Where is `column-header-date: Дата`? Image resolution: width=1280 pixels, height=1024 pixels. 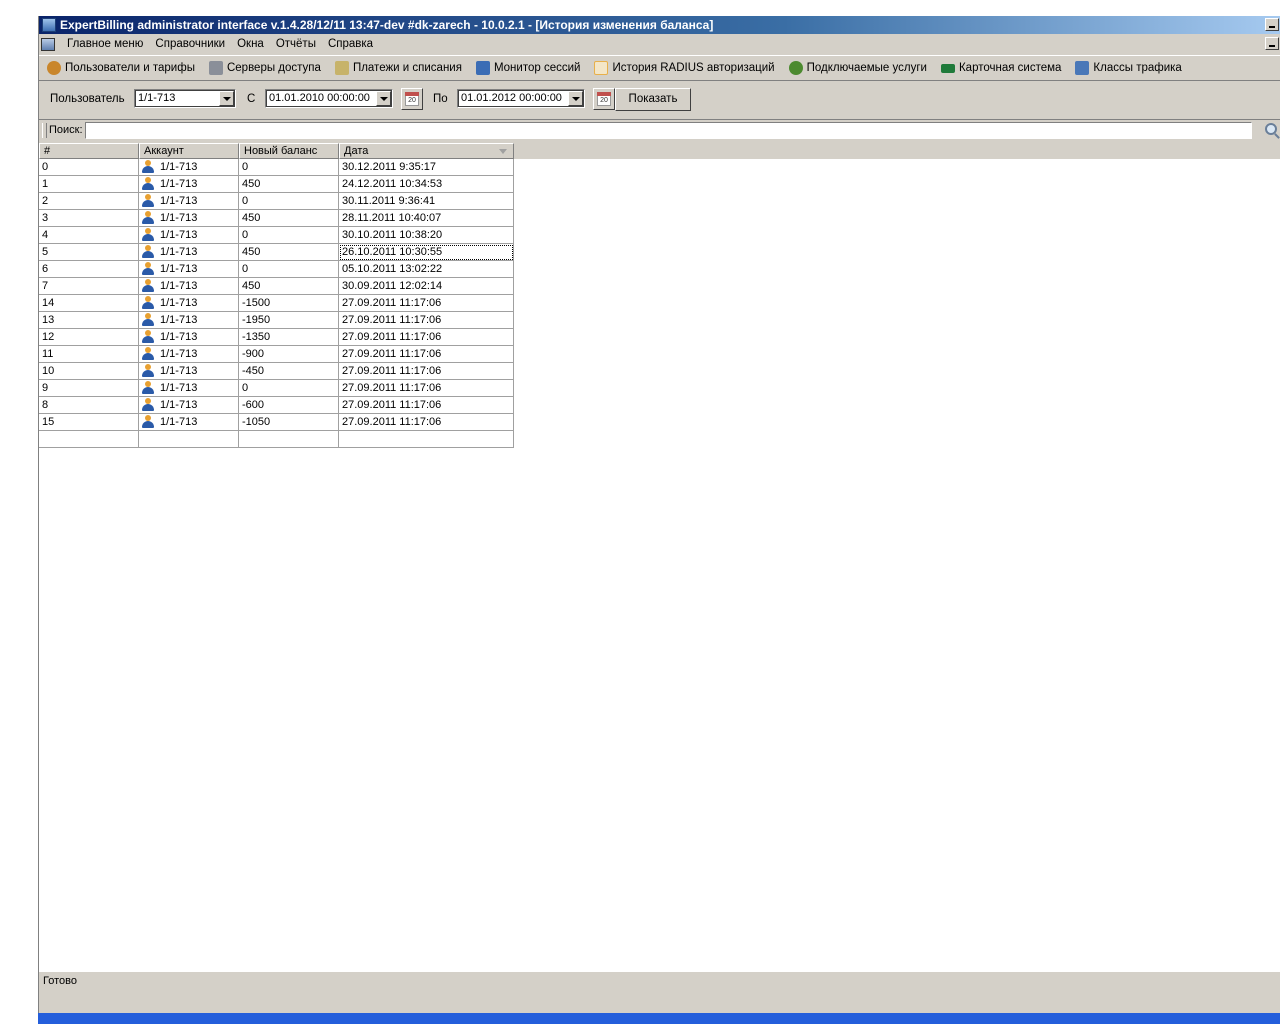
column-header-date: Дата is located at coordinates (426, 151).